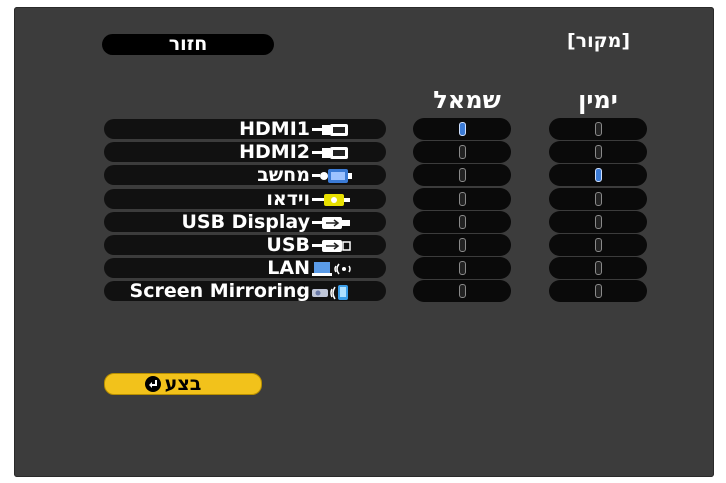  What do you see at coordinates (274, 129) in the screenshot?
I see `source-label: HDMI1` at bounding box center [274, 129].